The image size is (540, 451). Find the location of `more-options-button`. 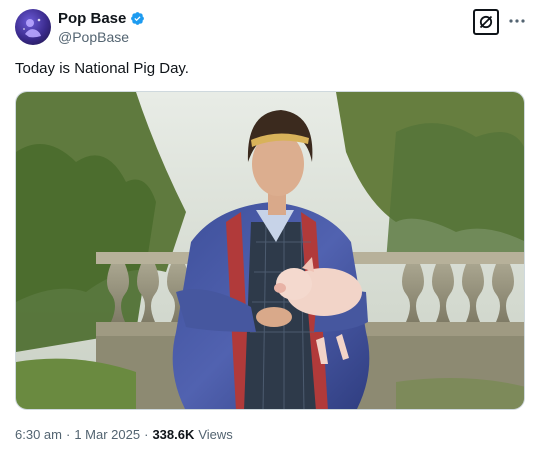

more-options-button is located at coordinates (517, 21).